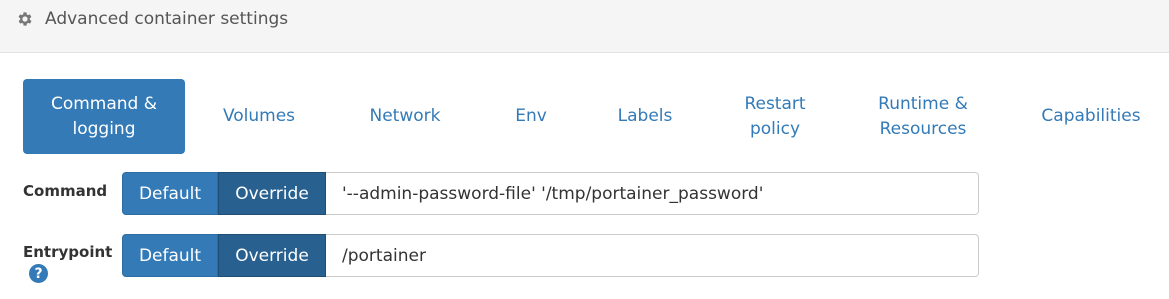 Image resolution: width=1169 pixels, height=299 pixels. I want to click on tab-restart-policy: Restart policy, so click(775, 116).